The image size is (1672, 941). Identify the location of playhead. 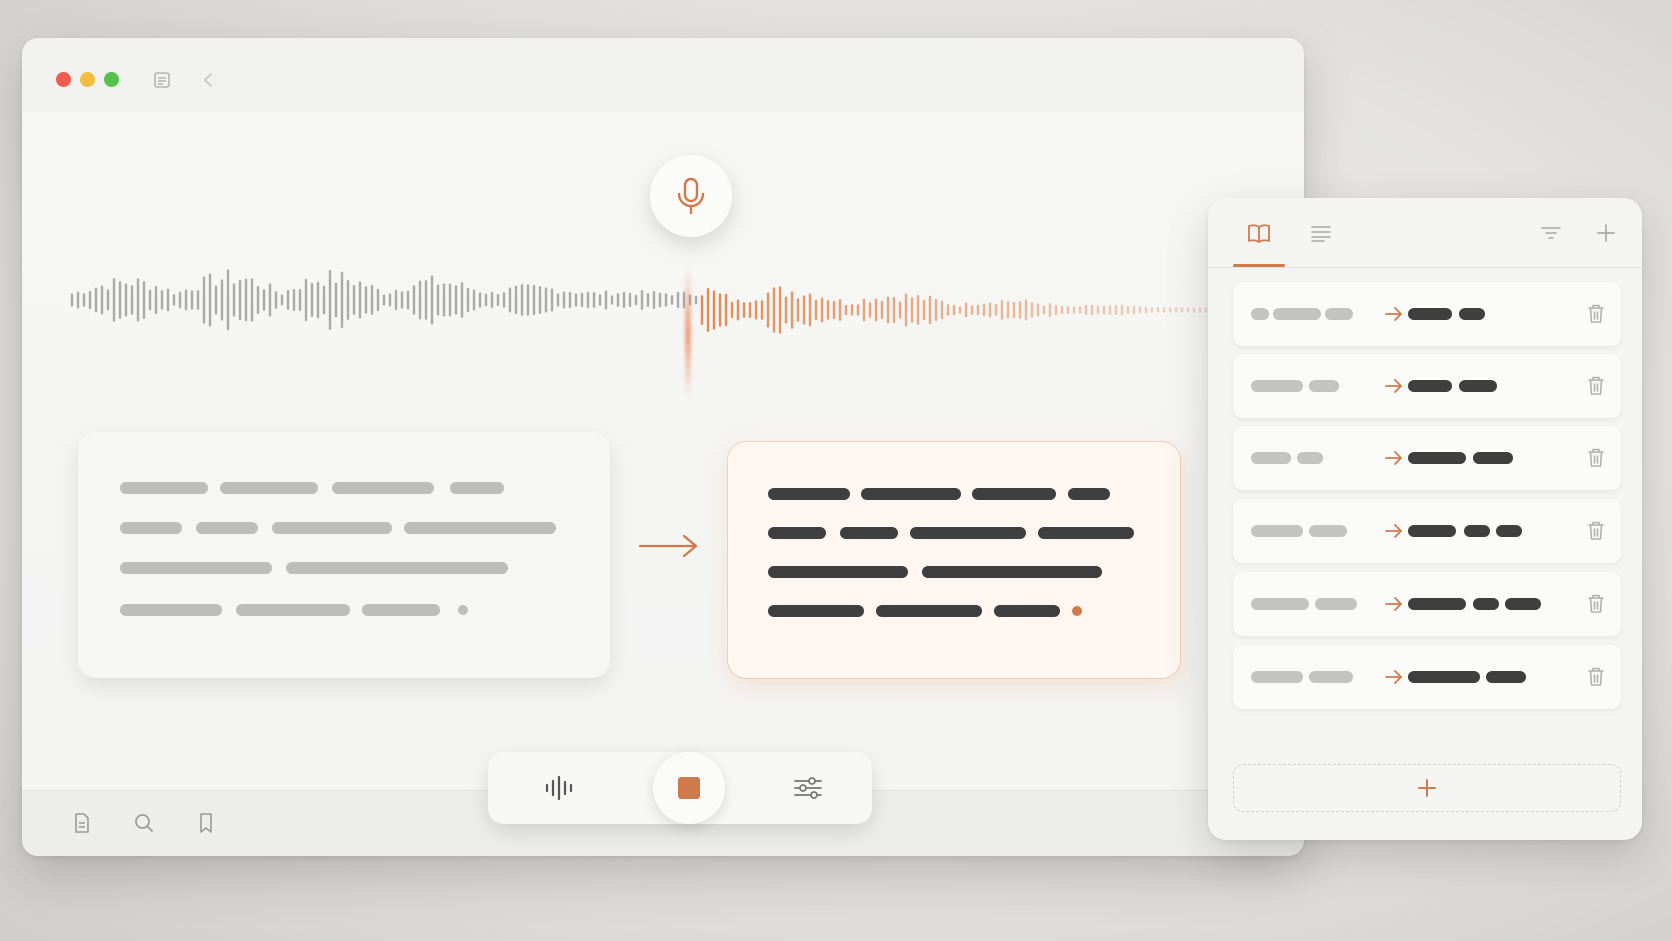
(688, 333).